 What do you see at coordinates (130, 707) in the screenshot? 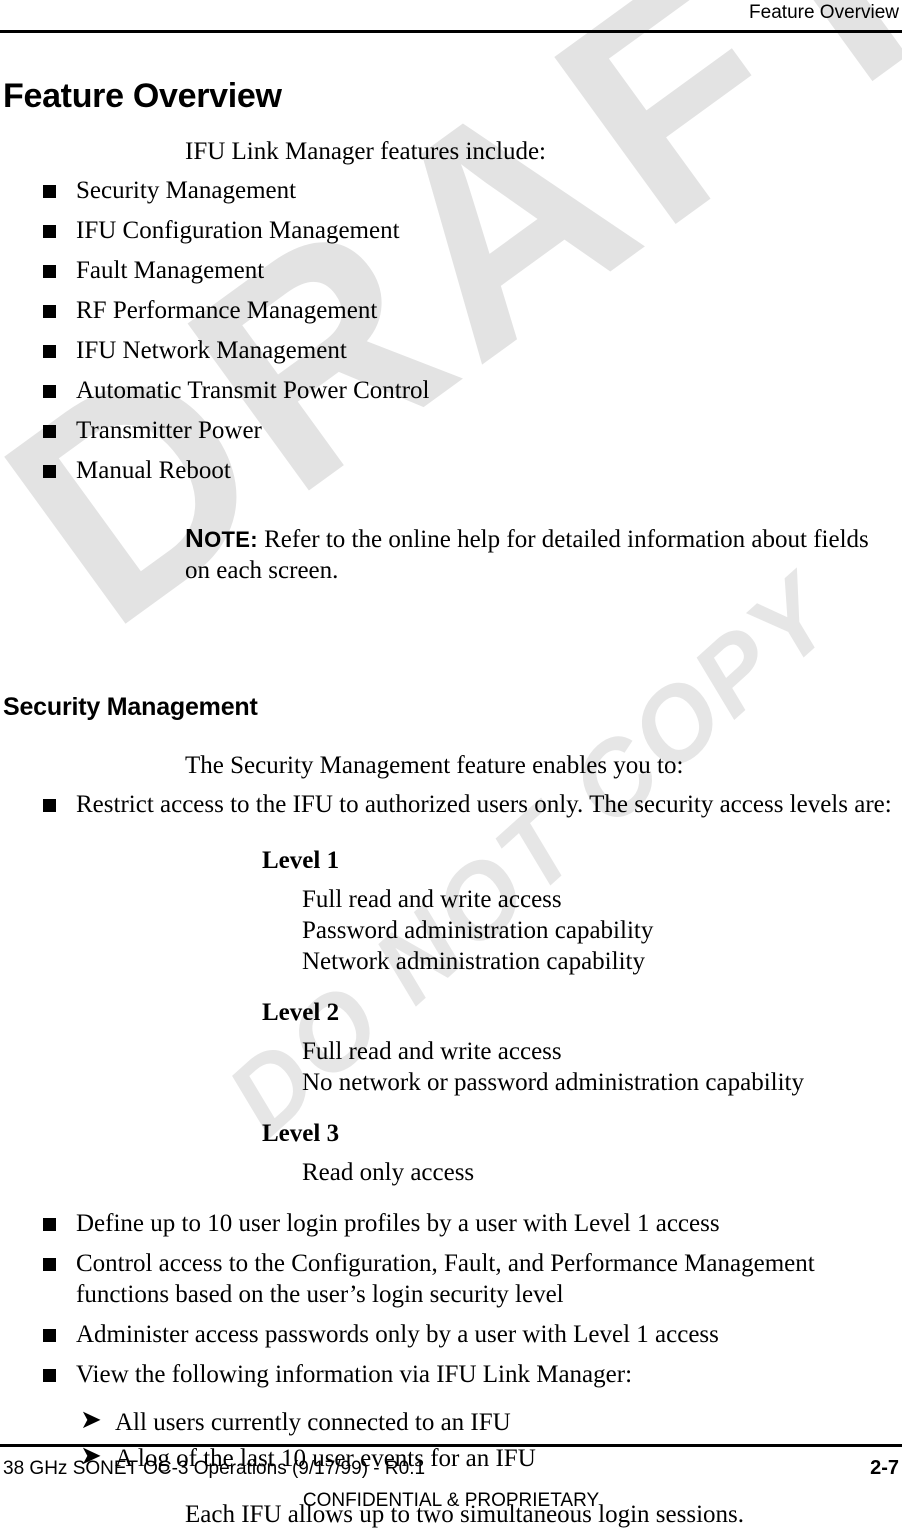
I see `section-title-security-management: Security Management` at bounding box center [130, 707].